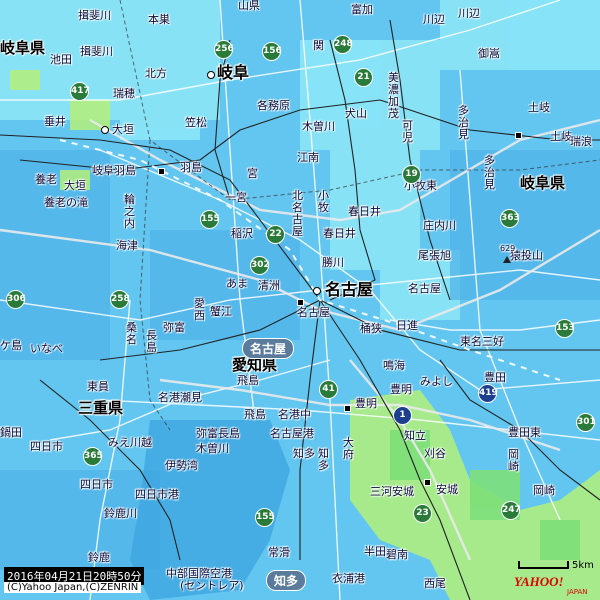 This screenshot has height=600, width=600. Describe the element at coordinates (447, 489) in the screenshot. I see `place-label: 安城` at that location.